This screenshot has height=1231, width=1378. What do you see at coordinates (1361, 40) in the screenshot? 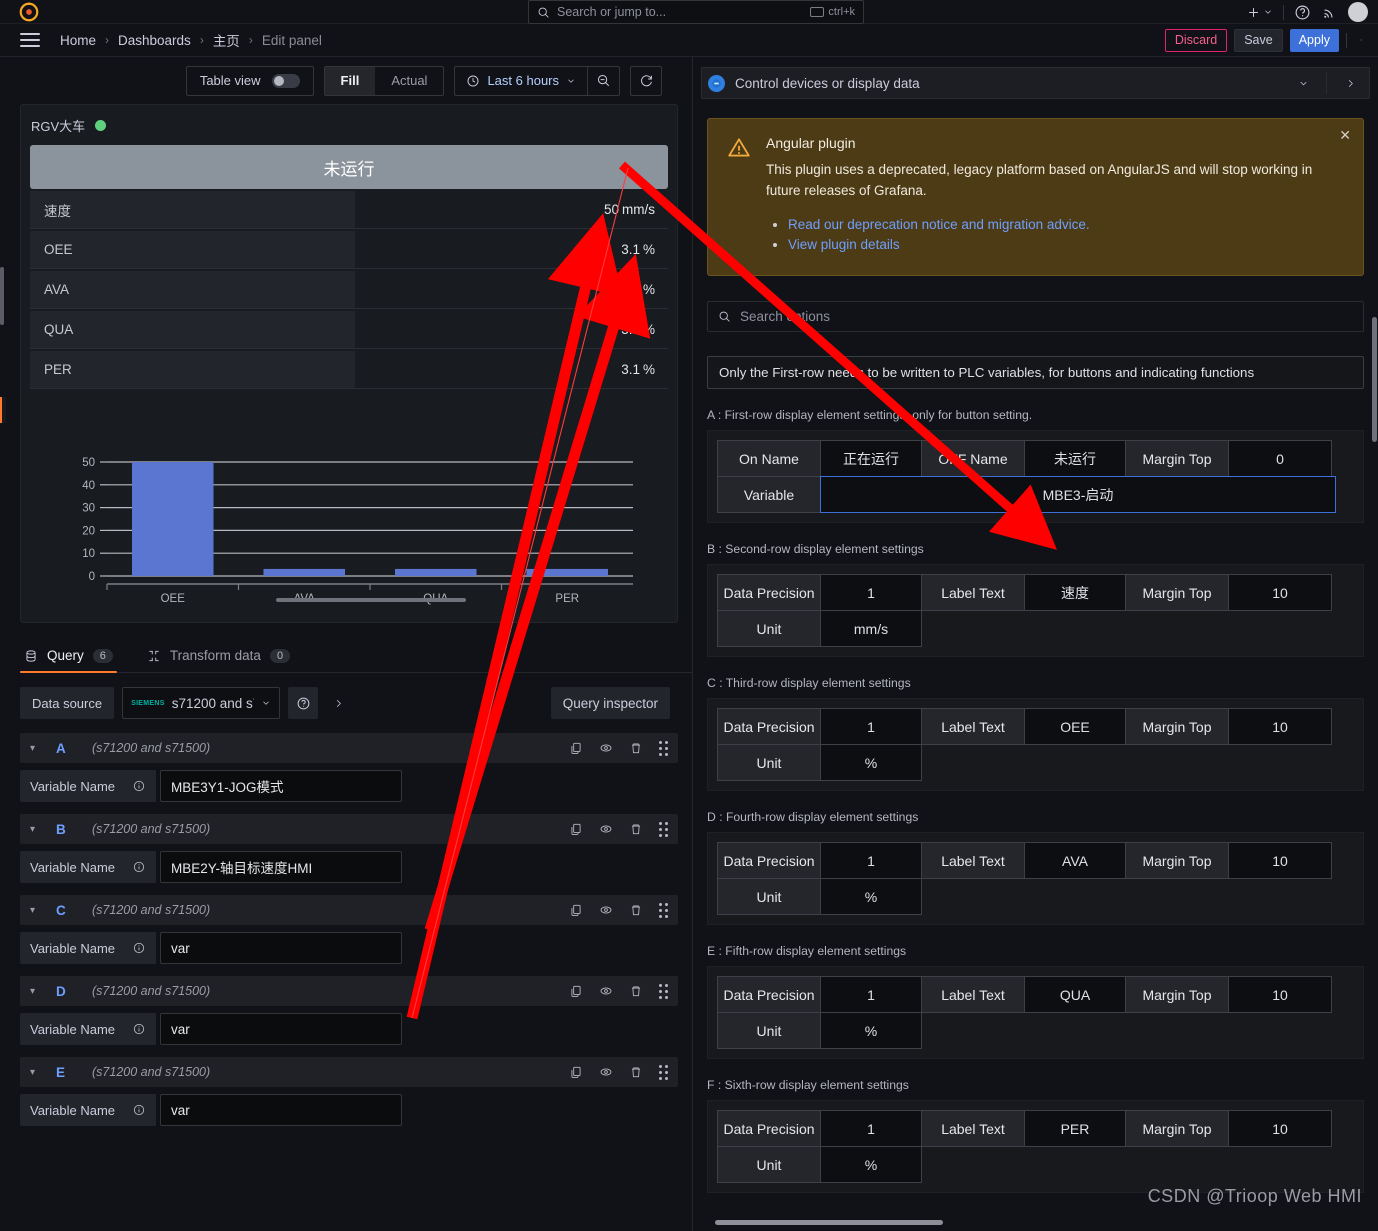
I see `chevron-up-icon` at bounding box center [1361, 40].